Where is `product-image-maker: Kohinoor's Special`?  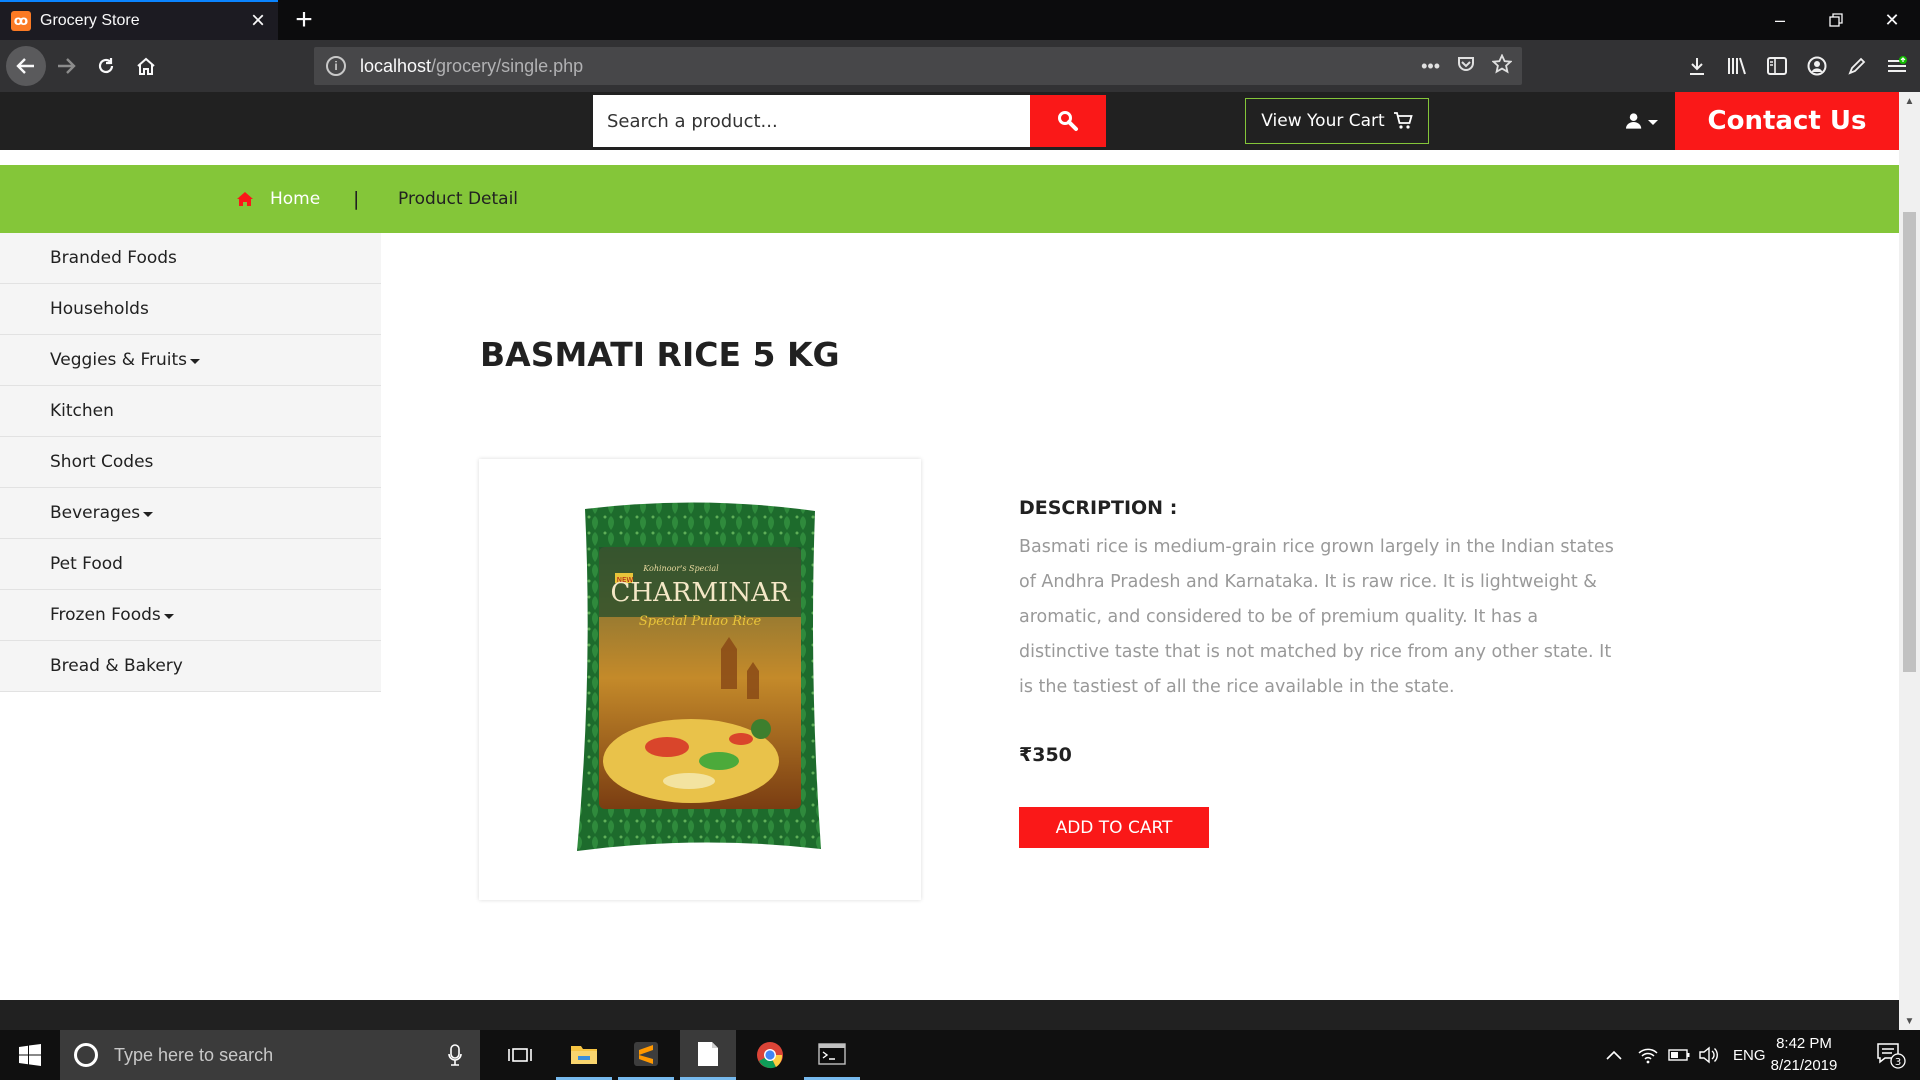 product-image-maker: Kohinoor's Special is located at coordinates (680, 568).